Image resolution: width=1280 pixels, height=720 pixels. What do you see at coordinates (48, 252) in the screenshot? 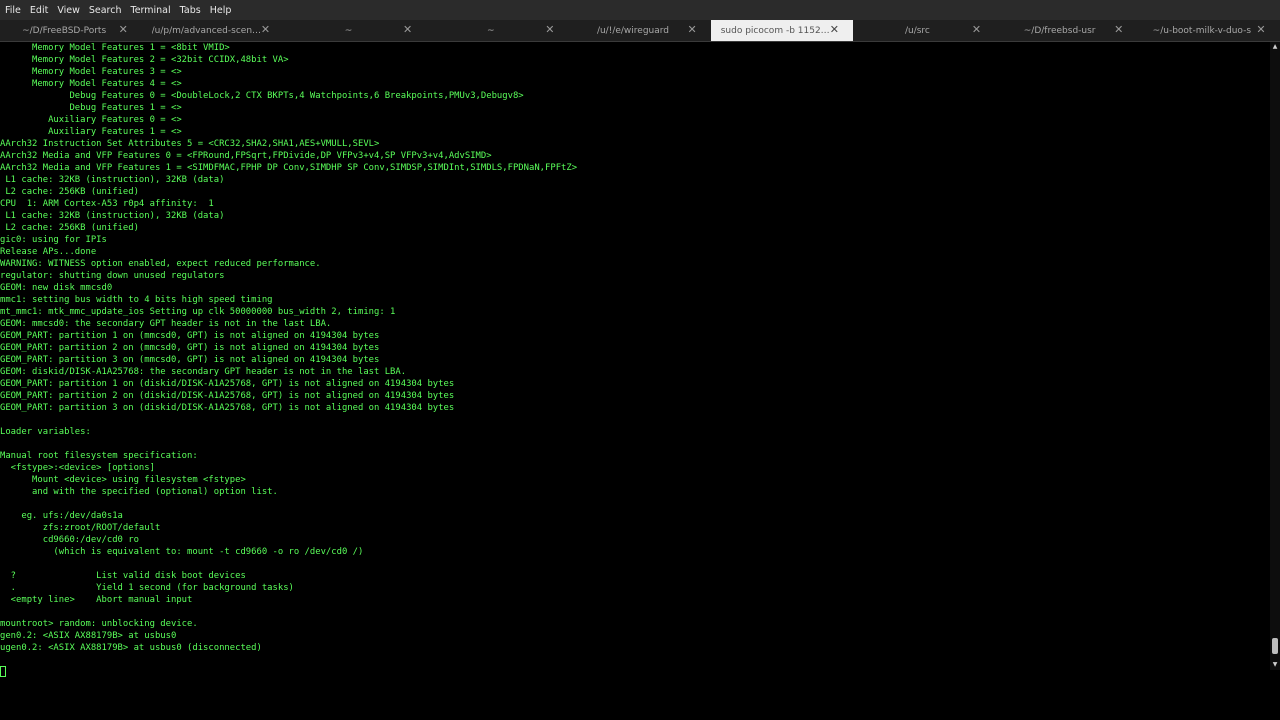
I see `terminal-line: Release APs...done` at bounding box center [48, 252].